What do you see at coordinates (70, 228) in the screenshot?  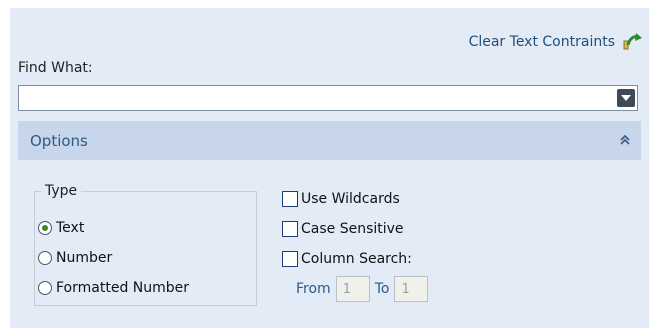 I see `radio-label: Text` at bounding box center [70, 228].